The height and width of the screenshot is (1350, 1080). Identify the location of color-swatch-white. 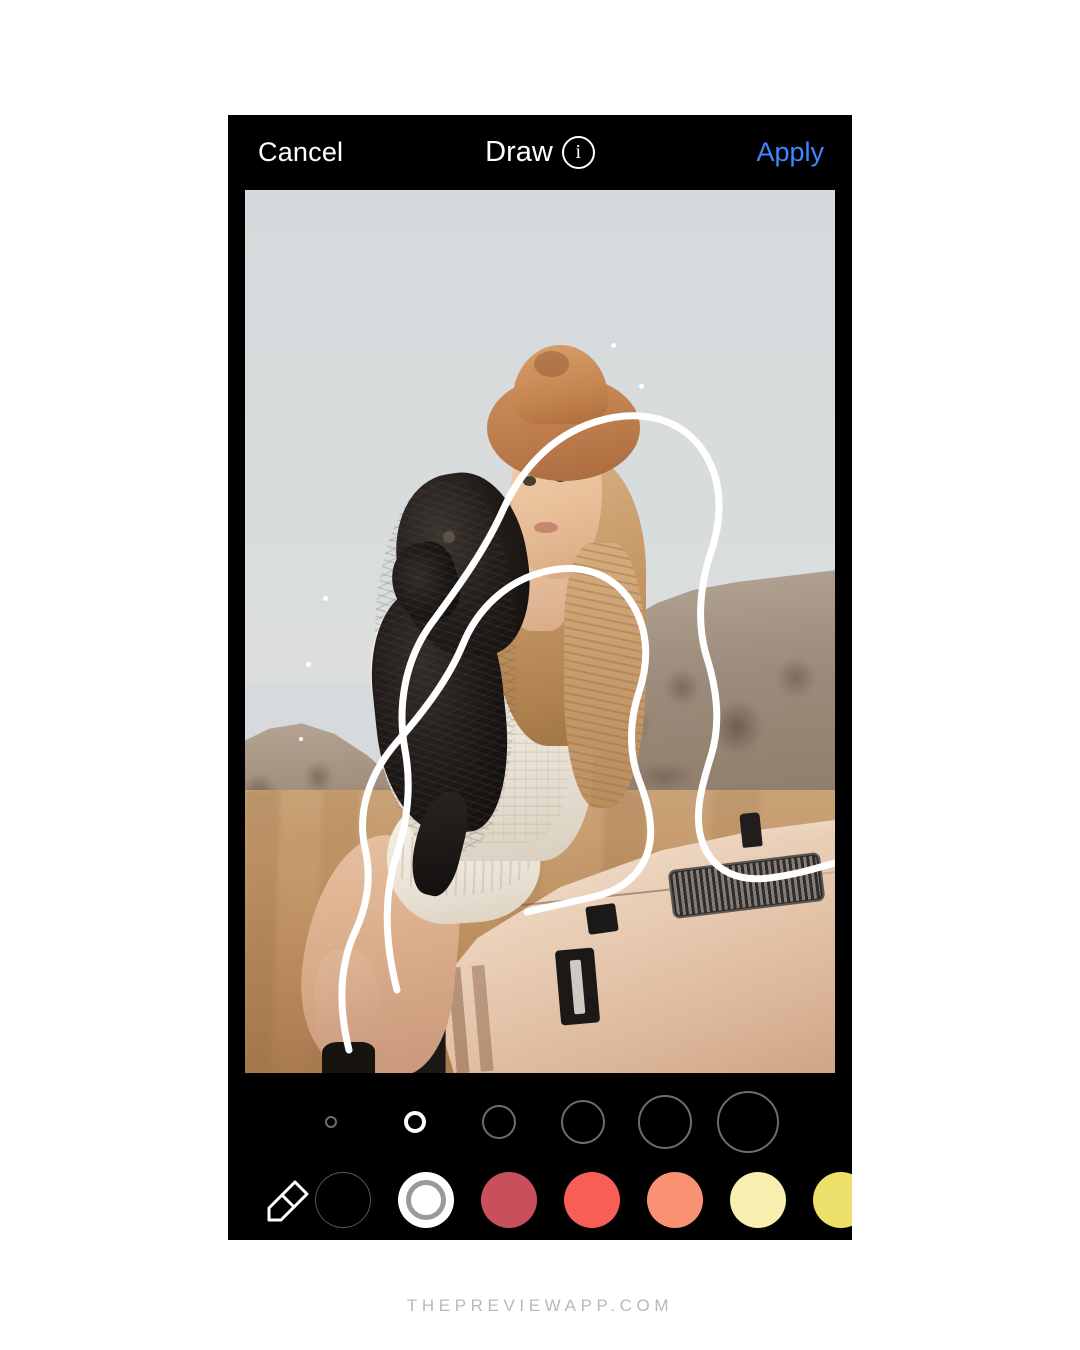
(426, 1199).